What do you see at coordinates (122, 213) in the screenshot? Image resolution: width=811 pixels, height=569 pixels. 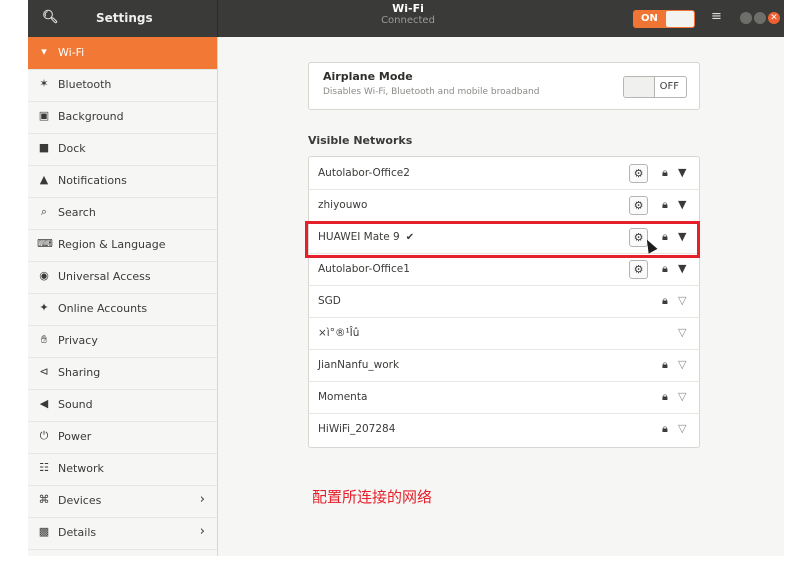 I see `sidebar-item-search: ⌕ Search` at bounding box center [122, 213].